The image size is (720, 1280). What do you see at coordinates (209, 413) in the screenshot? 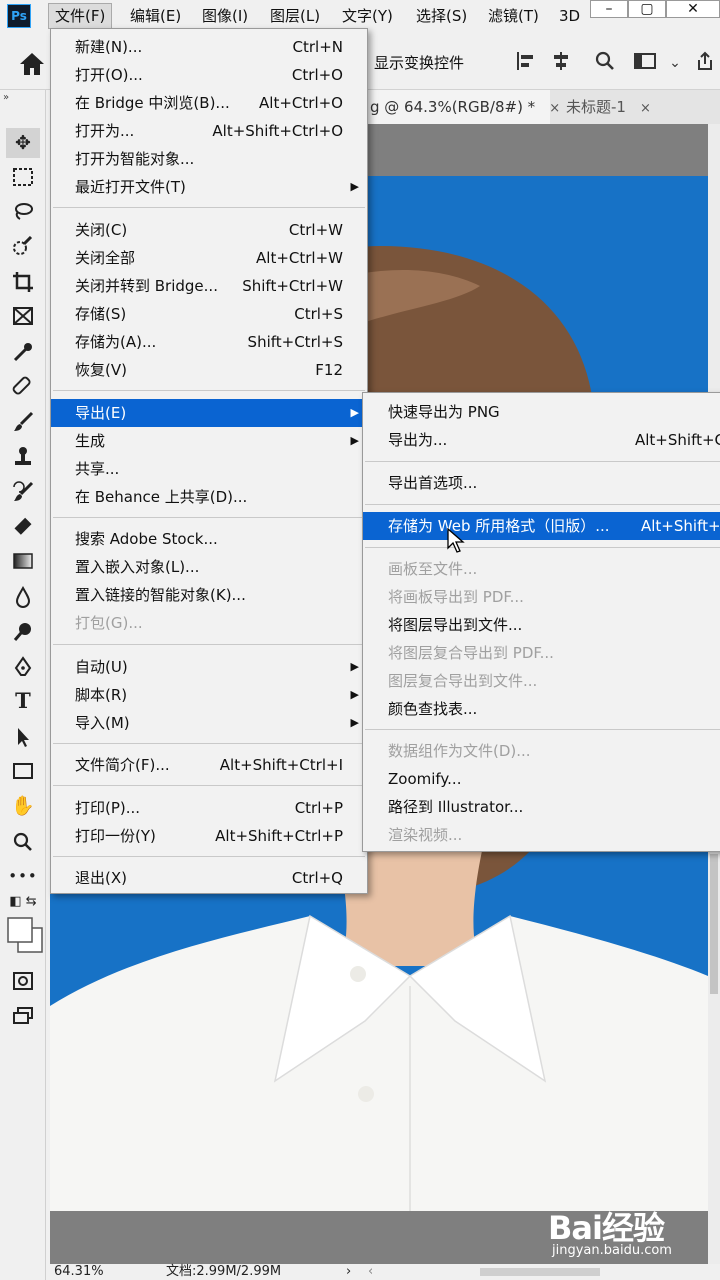
I see `menu-item-export: 导出(E) ▶` at bounding box center [209, 413].